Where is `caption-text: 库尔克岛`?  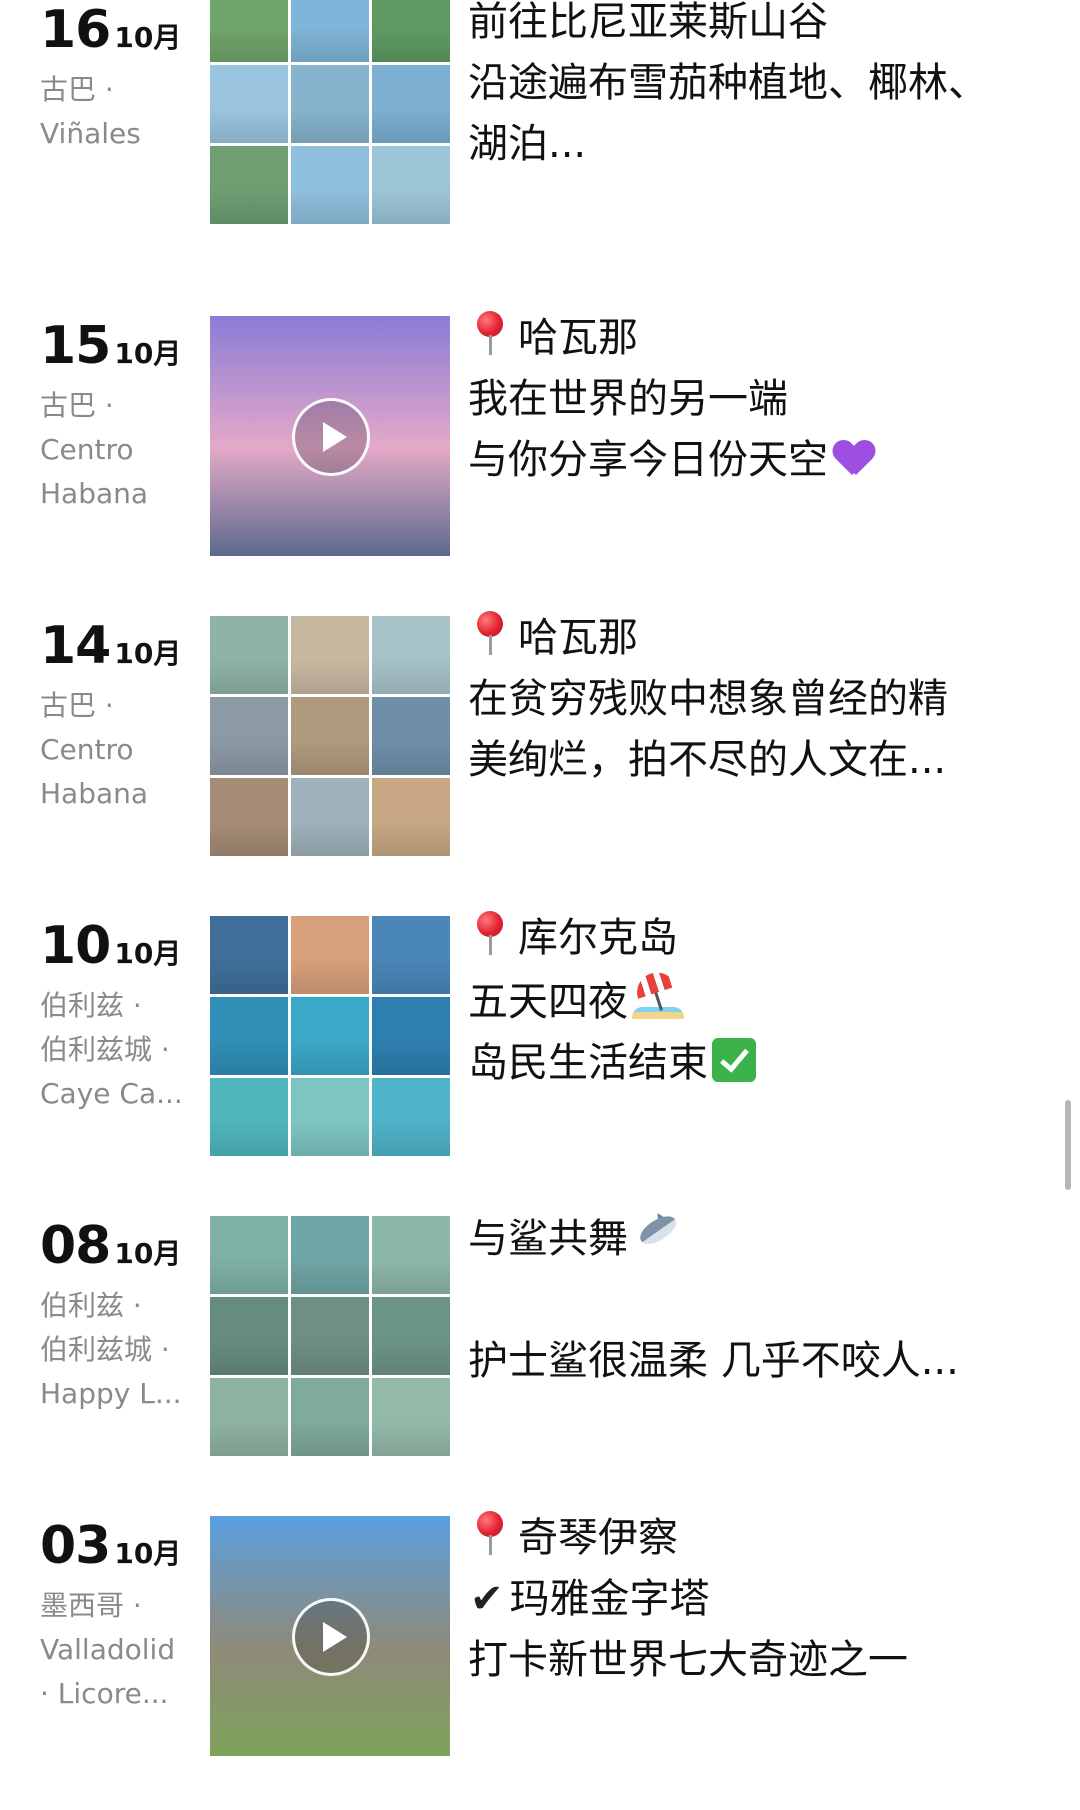 caption-text: 库尔克岛 is located at coordinates (598, 938).